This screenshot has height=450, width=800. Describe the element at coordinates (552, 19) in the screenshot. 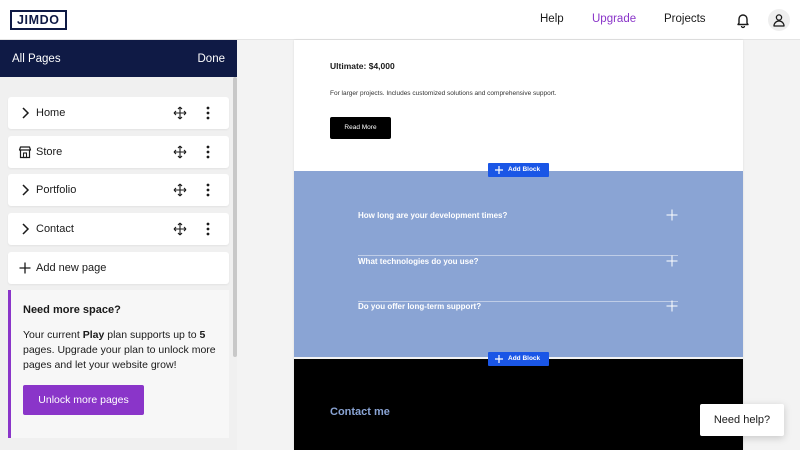

I see `nav-help-link: Help` at that location.